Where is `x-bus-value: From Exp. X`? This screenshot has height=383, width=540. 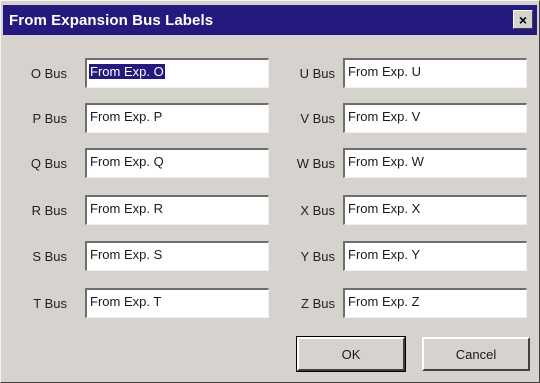
x-bus-value: From Exp. X is located at coordinates (384, 208).